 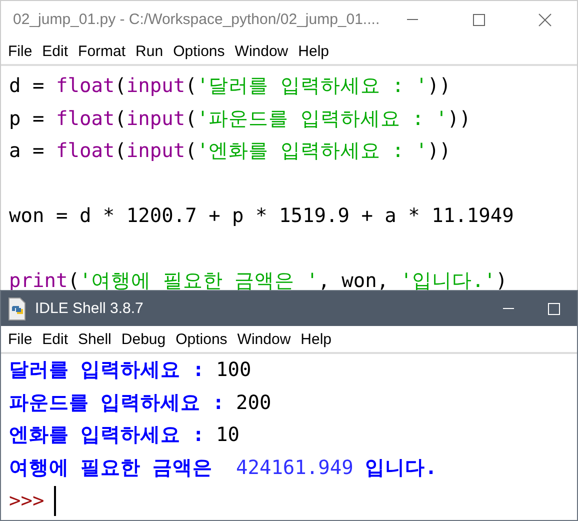 I want to click on menu-item: Format, so click(x=102, y=51).